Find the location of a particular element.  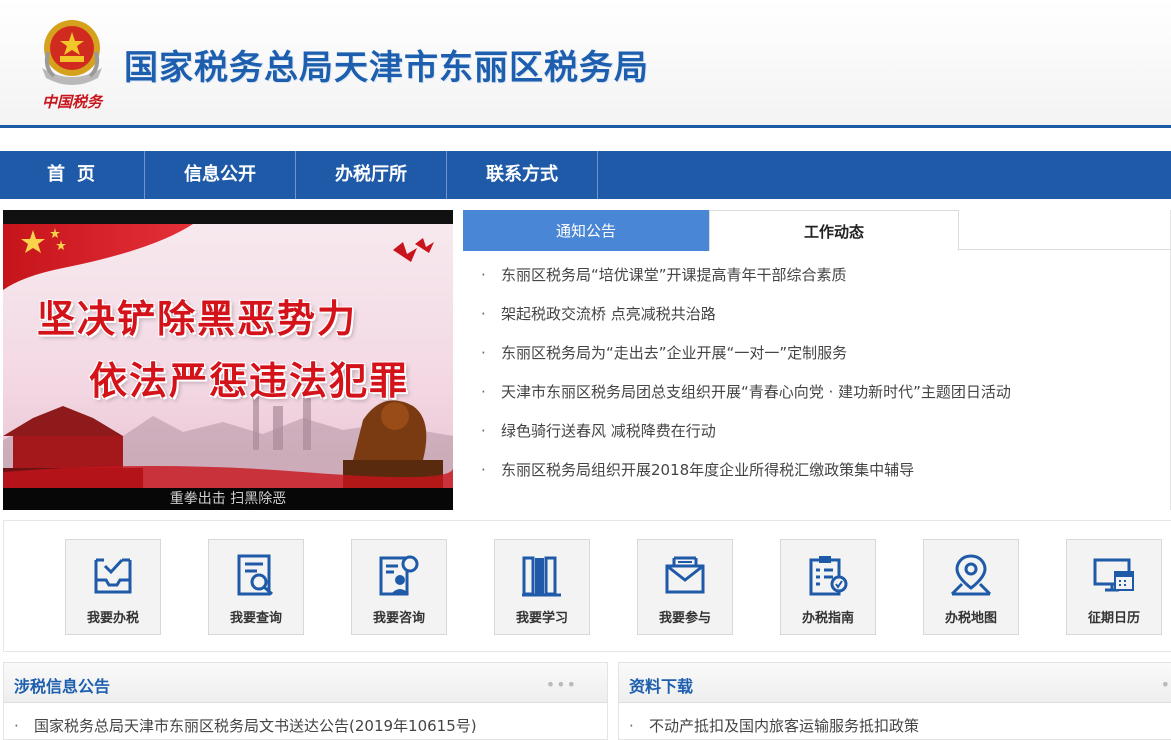

nav-item-home: 首页 is located at coordinates (72, 175).